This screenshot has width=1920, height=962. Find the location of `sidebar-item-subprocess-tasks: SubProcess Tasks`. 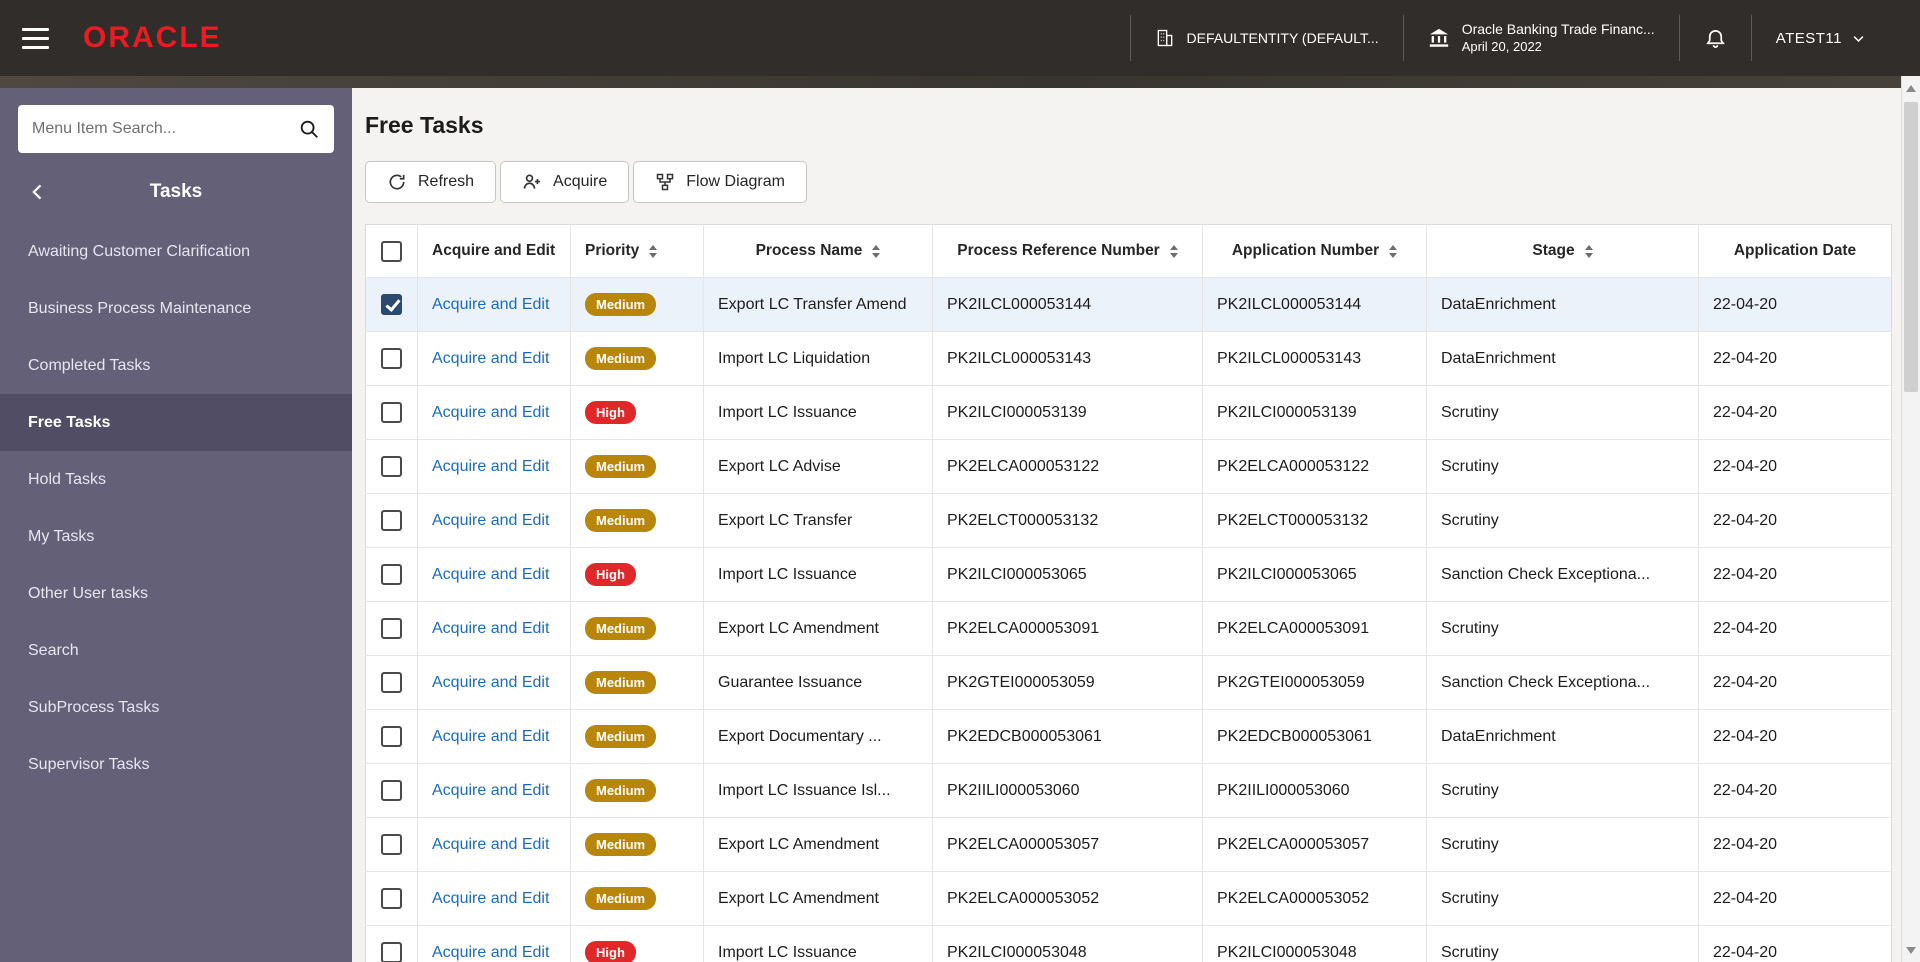

sidebar-item-subprocess-tasks: SubProcess Tasks is located at coordinates (176, 707).